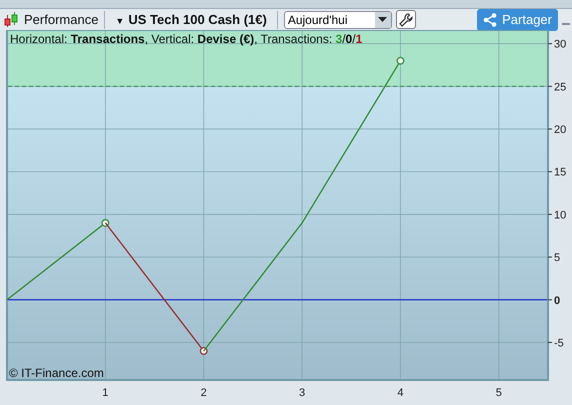 This screenshot has height=405, width=572. I want to click on minimize-button, so click(566, 23).